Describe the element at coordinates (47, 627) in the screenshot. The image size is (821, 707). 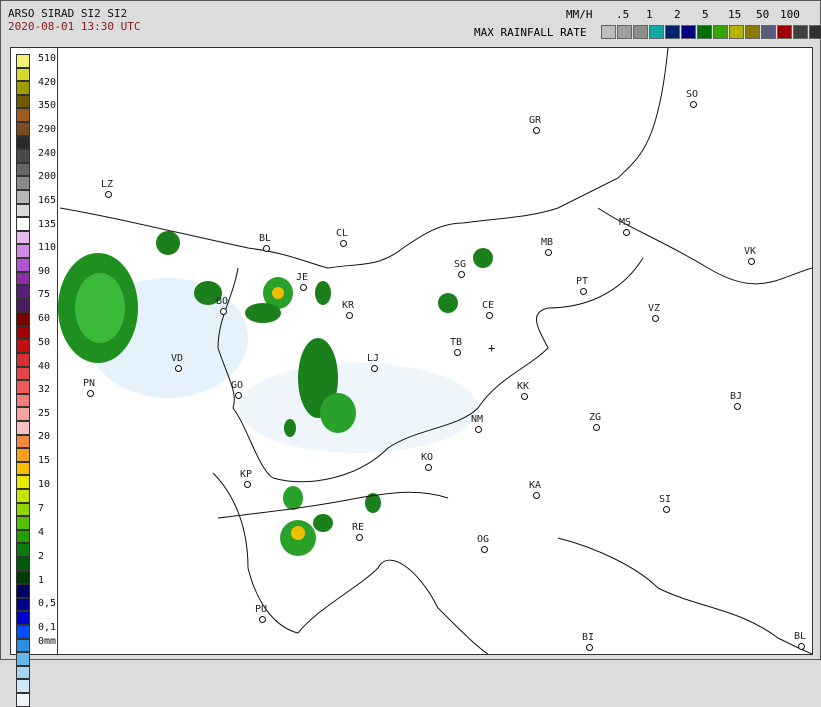
I see `legend-label: 0,1` at that location.